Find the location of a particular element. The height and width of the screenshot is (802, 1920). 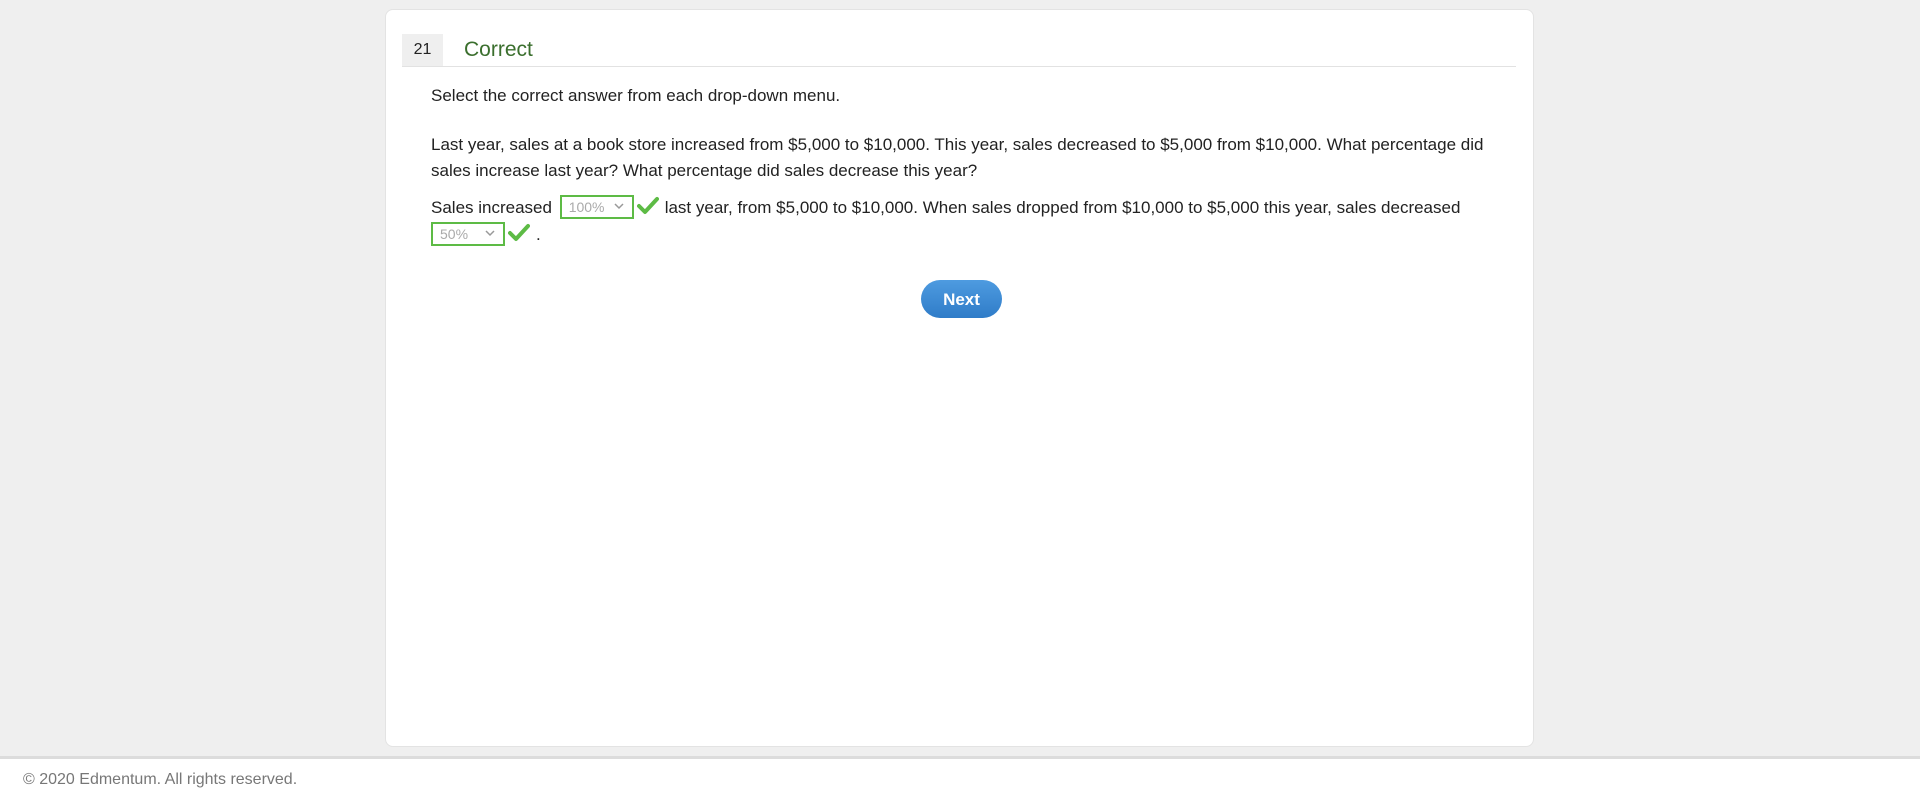

dropdown-value: 50% is located at coordinates (454, 234).